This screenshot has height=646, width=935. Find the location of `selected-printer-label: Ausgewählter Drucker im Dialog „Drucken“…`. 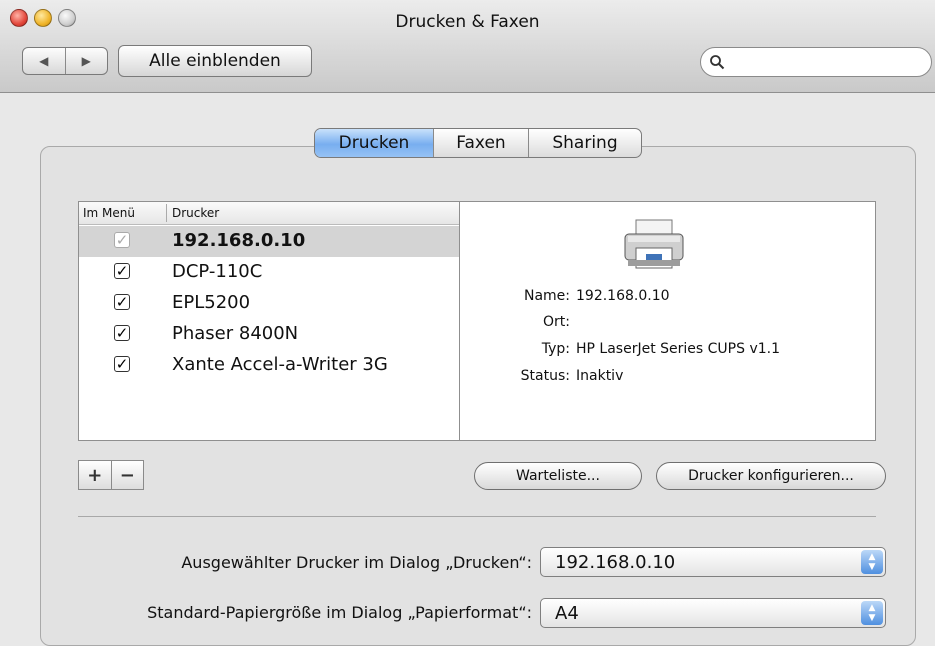

selected-printer-label: Ausgewählter Drucker im Dialog „Drucken“… is located at coordinates (356, 562).